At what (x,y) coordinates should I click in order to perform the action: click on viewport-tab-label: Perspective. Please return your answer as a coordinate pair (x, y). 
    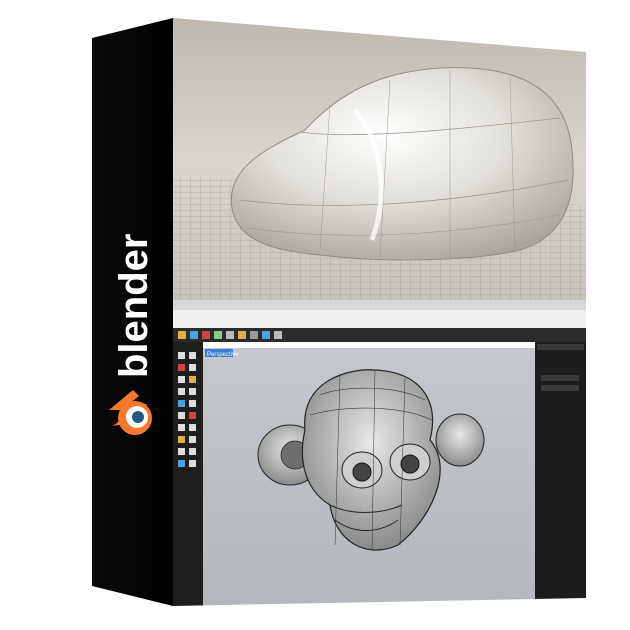
    Looking at the image, I should click on (223, 355).